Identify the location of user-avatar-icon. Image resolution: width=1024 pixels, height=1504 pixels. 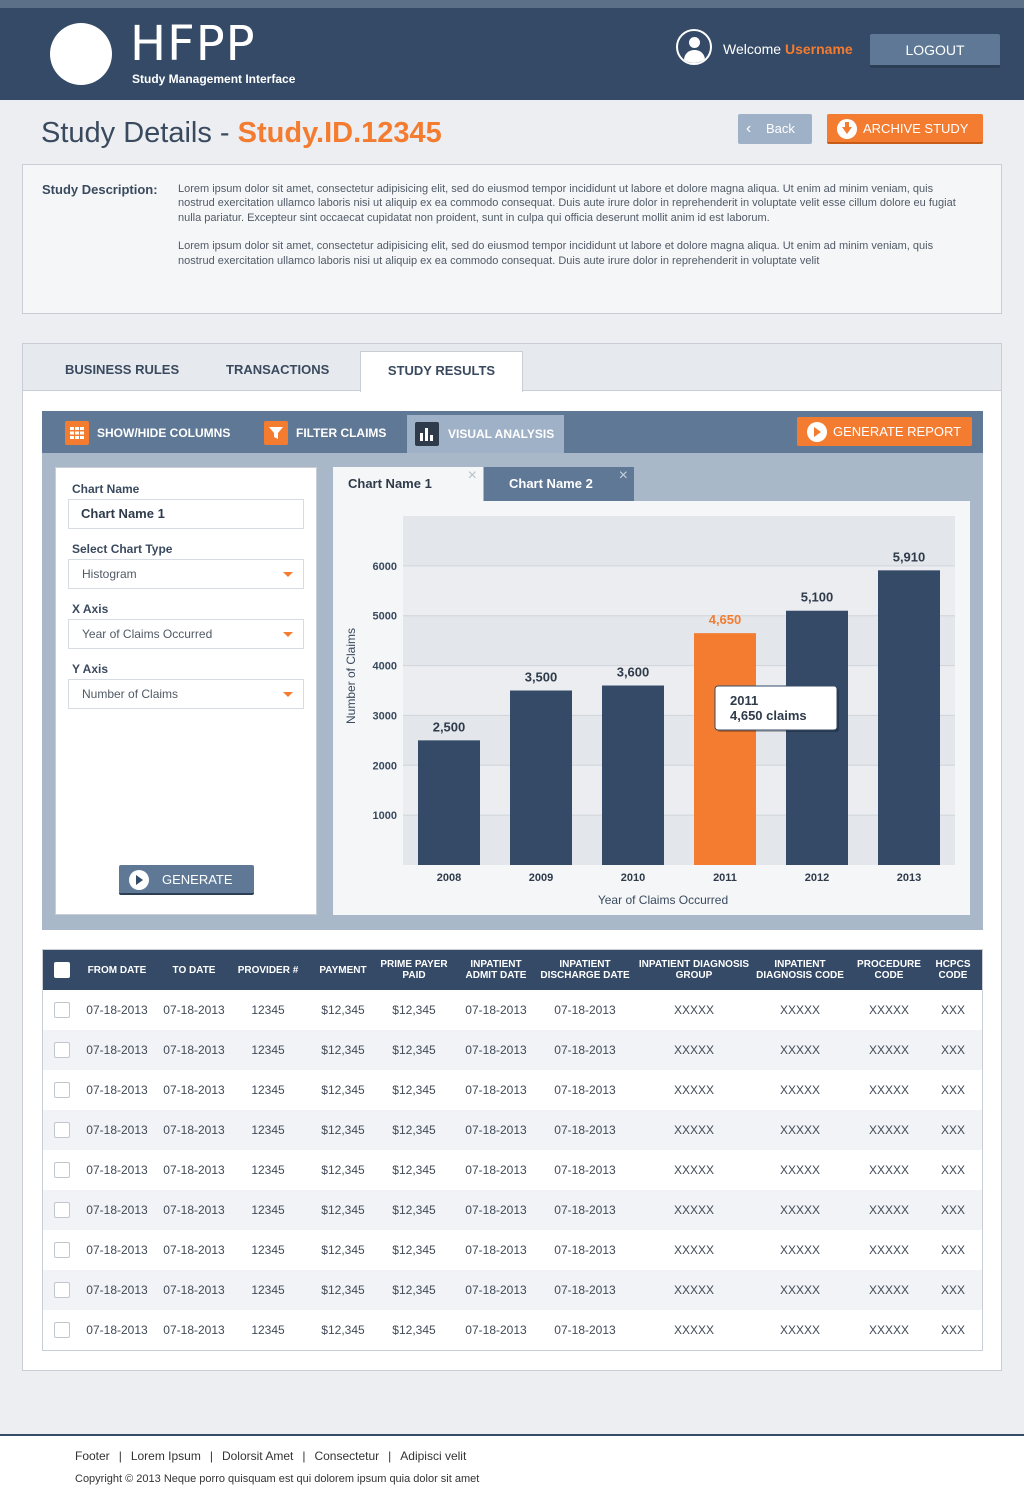
(694, 47).